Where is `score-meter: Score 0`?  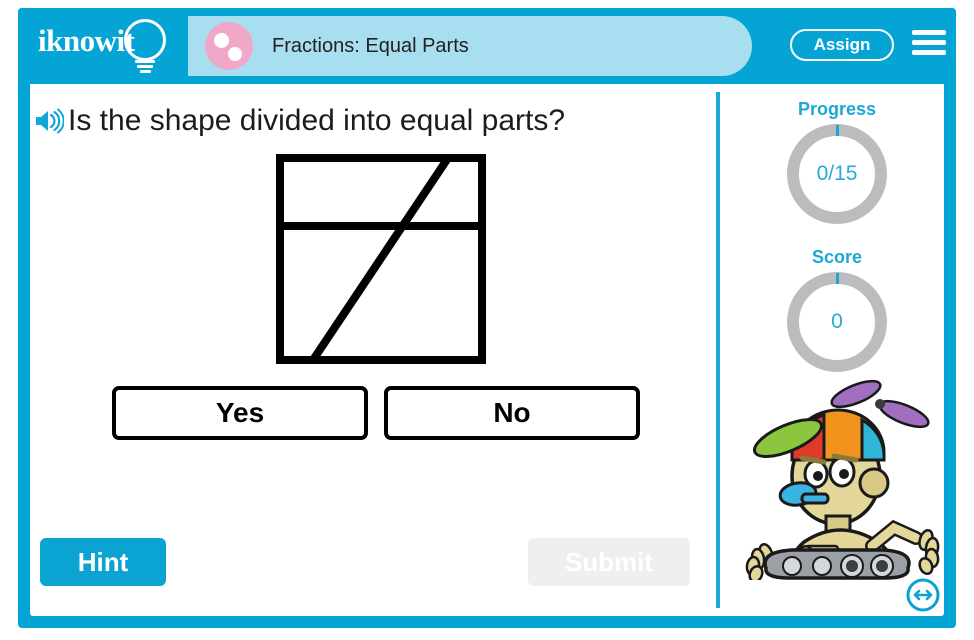 score-meter: Score 0 is located at coordinates (837, 309).